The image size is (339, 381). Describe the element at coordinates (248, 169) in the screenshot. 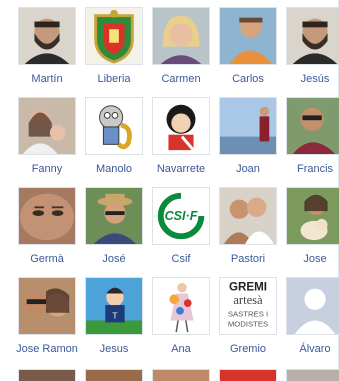

I see `friend-name: Joan` at that location.